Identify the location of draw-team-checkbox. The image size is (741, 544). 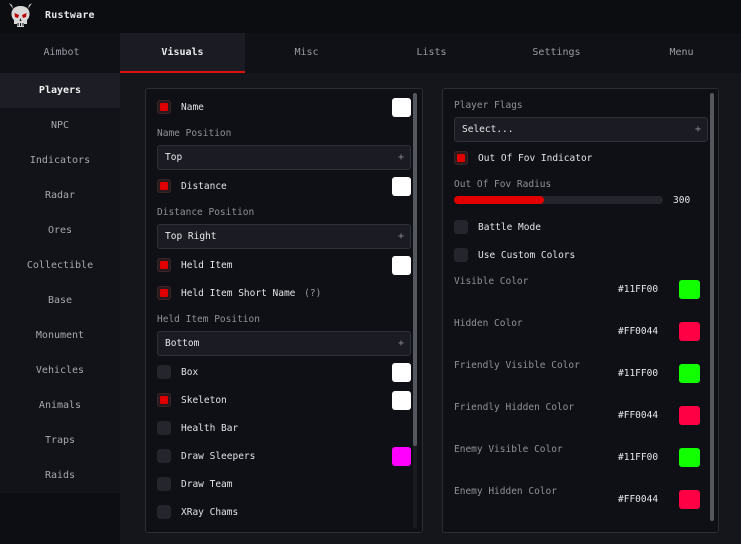
(164, 484).